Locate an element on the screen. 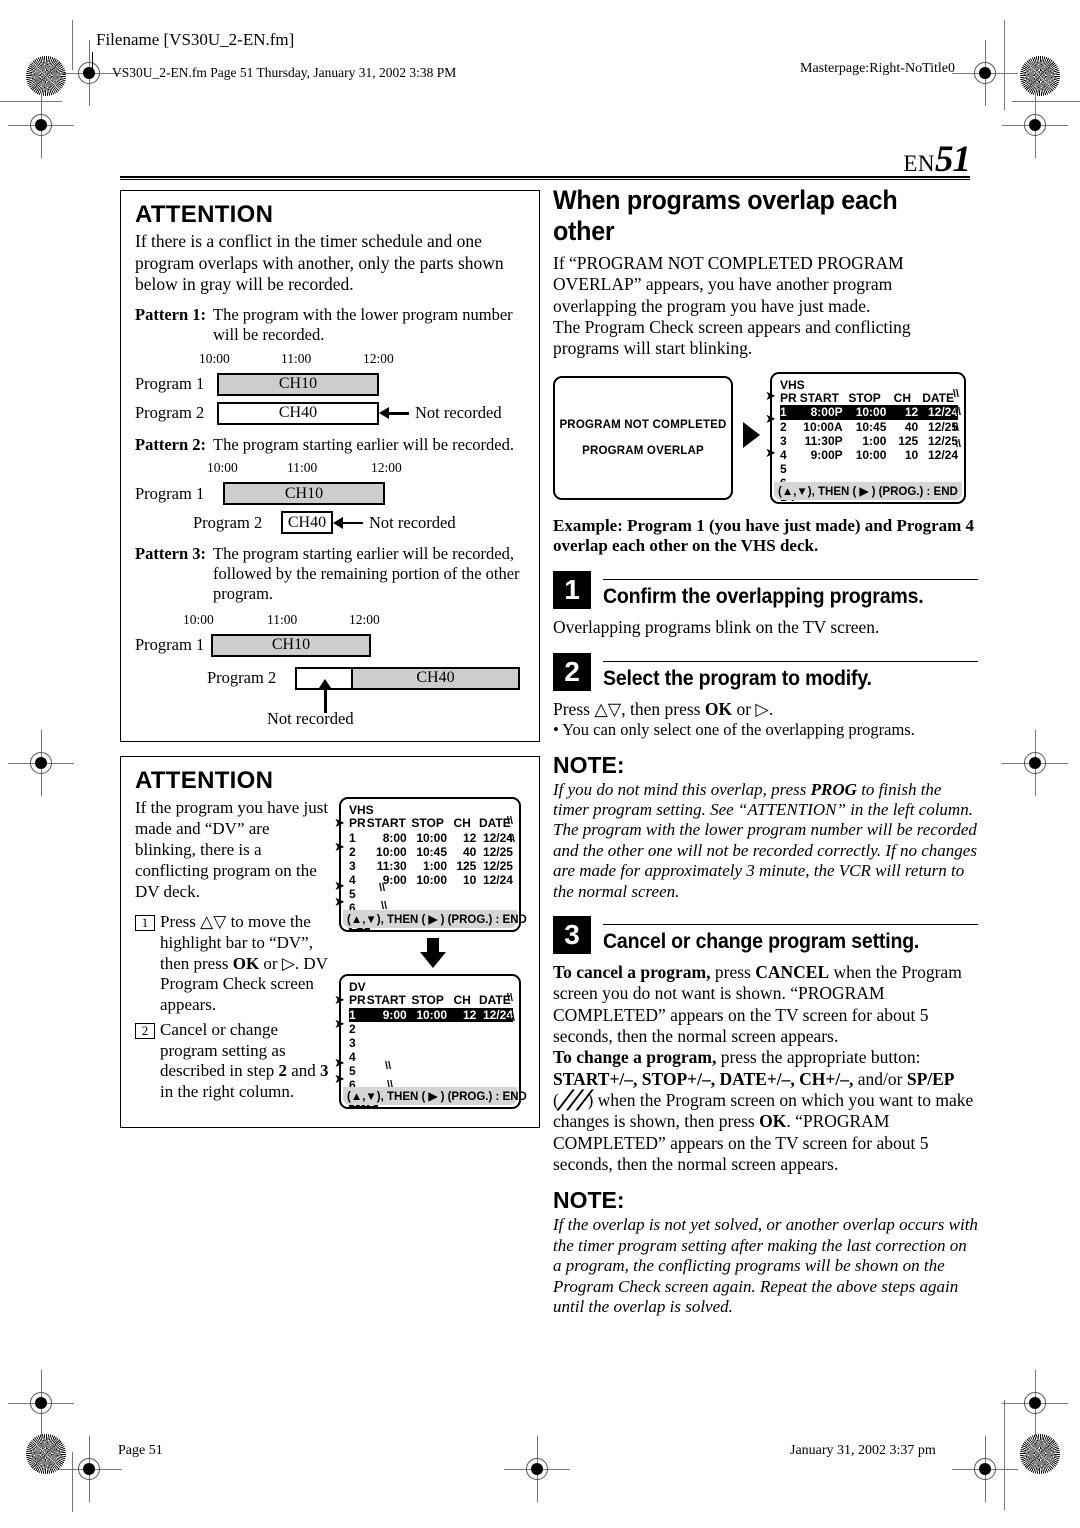 Image resolution: width=1080 pixels, height=1528 pixels. registration-star-bottom-right is located at coordinates (1040, 1454).